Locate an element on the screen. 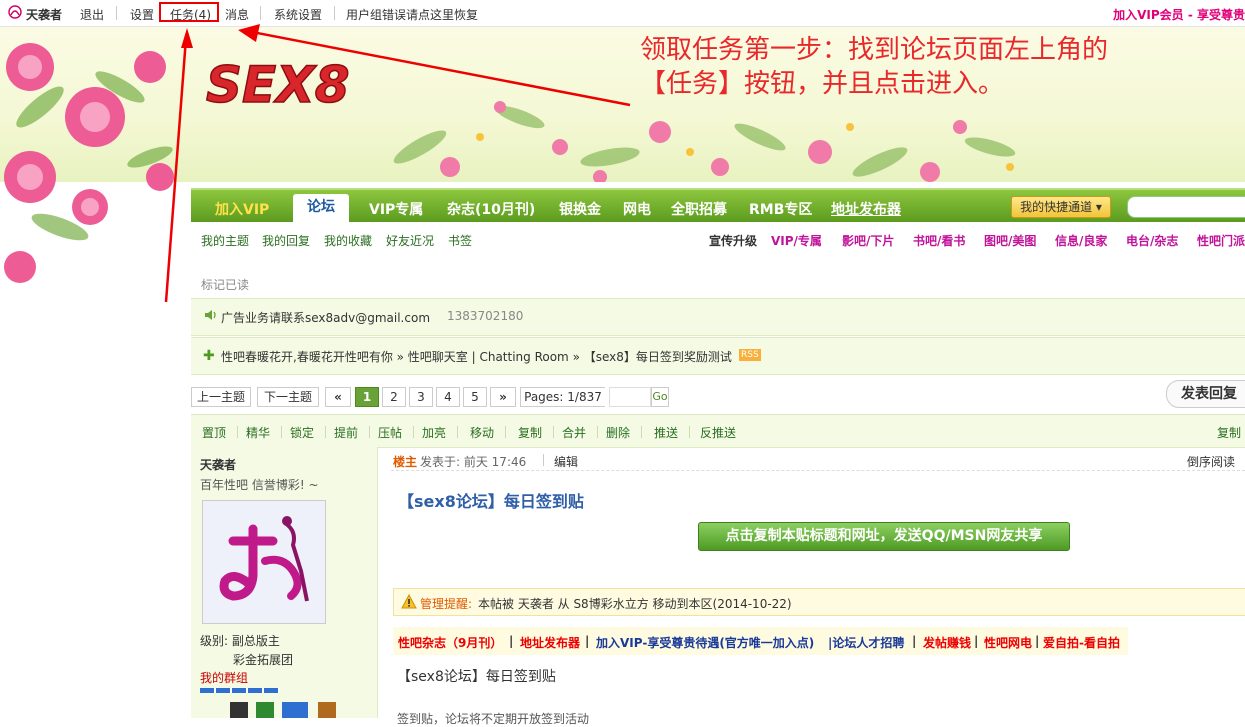 The image size is (1245, 727). my-favorites-link: 我的收藏 is located at coordinates (348, 240).